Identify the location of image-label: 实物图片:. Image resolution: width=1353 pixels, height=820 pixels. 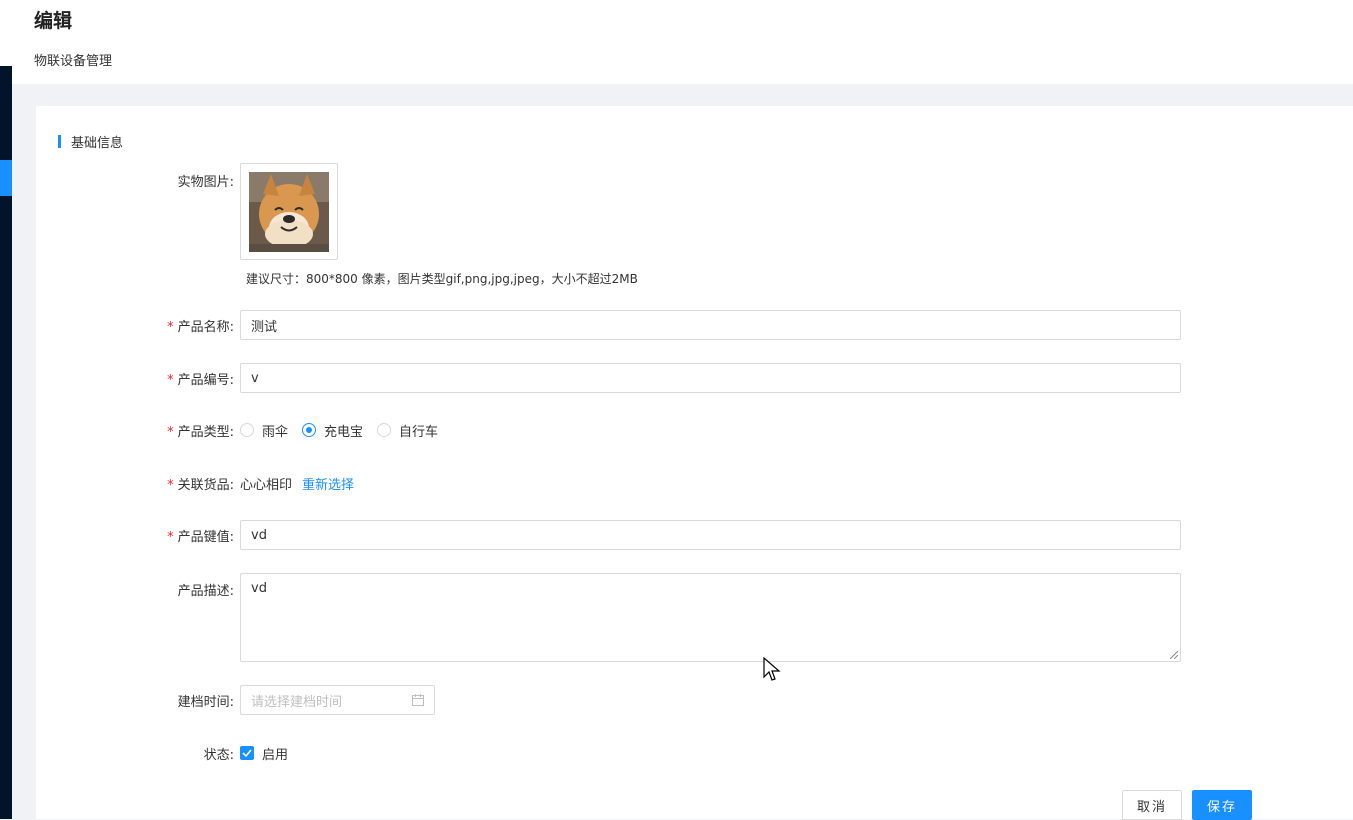
(205, 182).